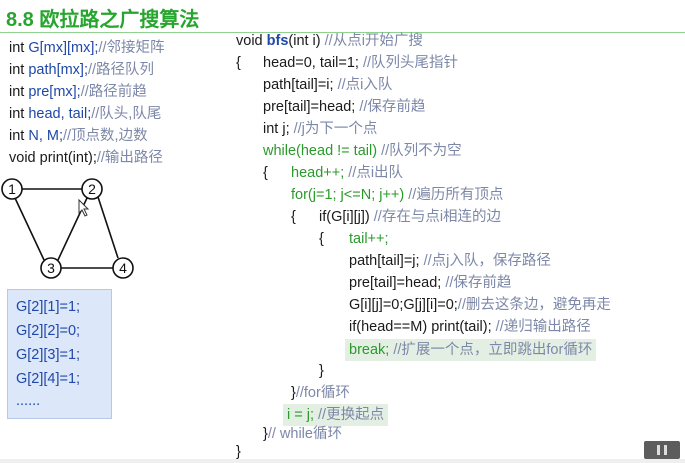  What do you see at coordinates (342, 461) in the screenshot?
I see `player-bar` at bounding box center [342, 461].